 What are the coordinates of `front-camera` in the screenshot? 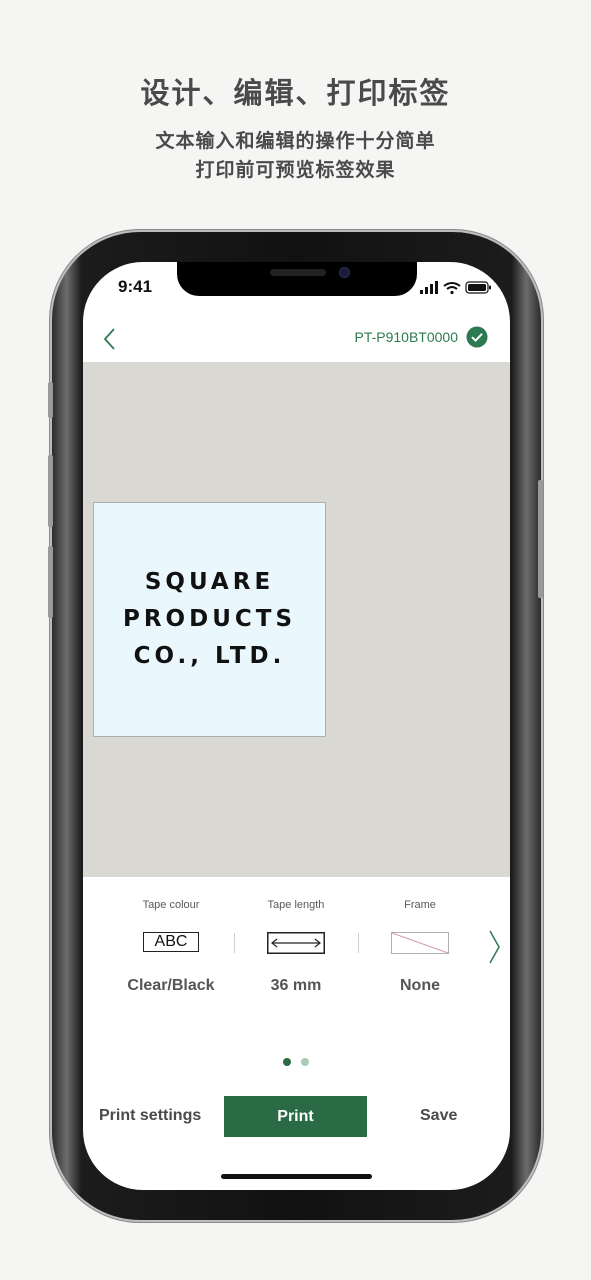 It's located at (344, 272).